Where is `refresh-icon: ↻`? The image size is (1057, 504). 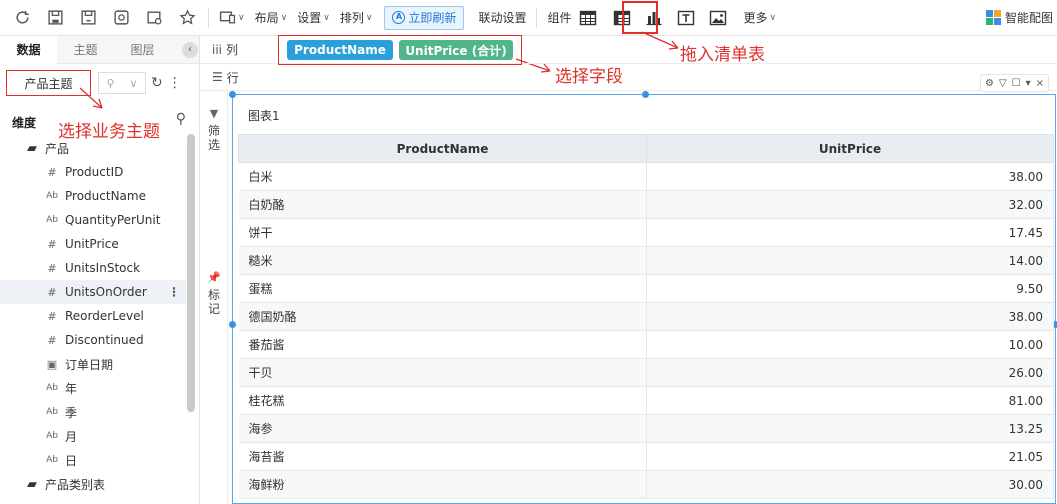
refresh-icon: ↻ is located at coordinates (157, 83).